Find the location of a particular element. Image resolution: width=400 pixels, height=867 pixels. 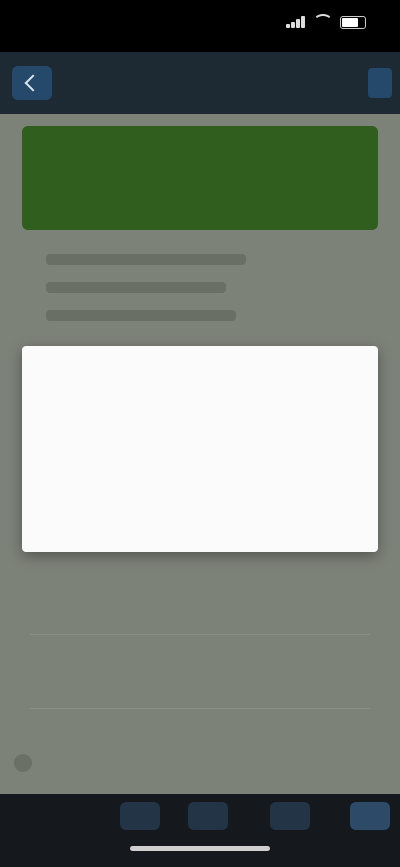

battery-icon is located at coordinates (353, 22).